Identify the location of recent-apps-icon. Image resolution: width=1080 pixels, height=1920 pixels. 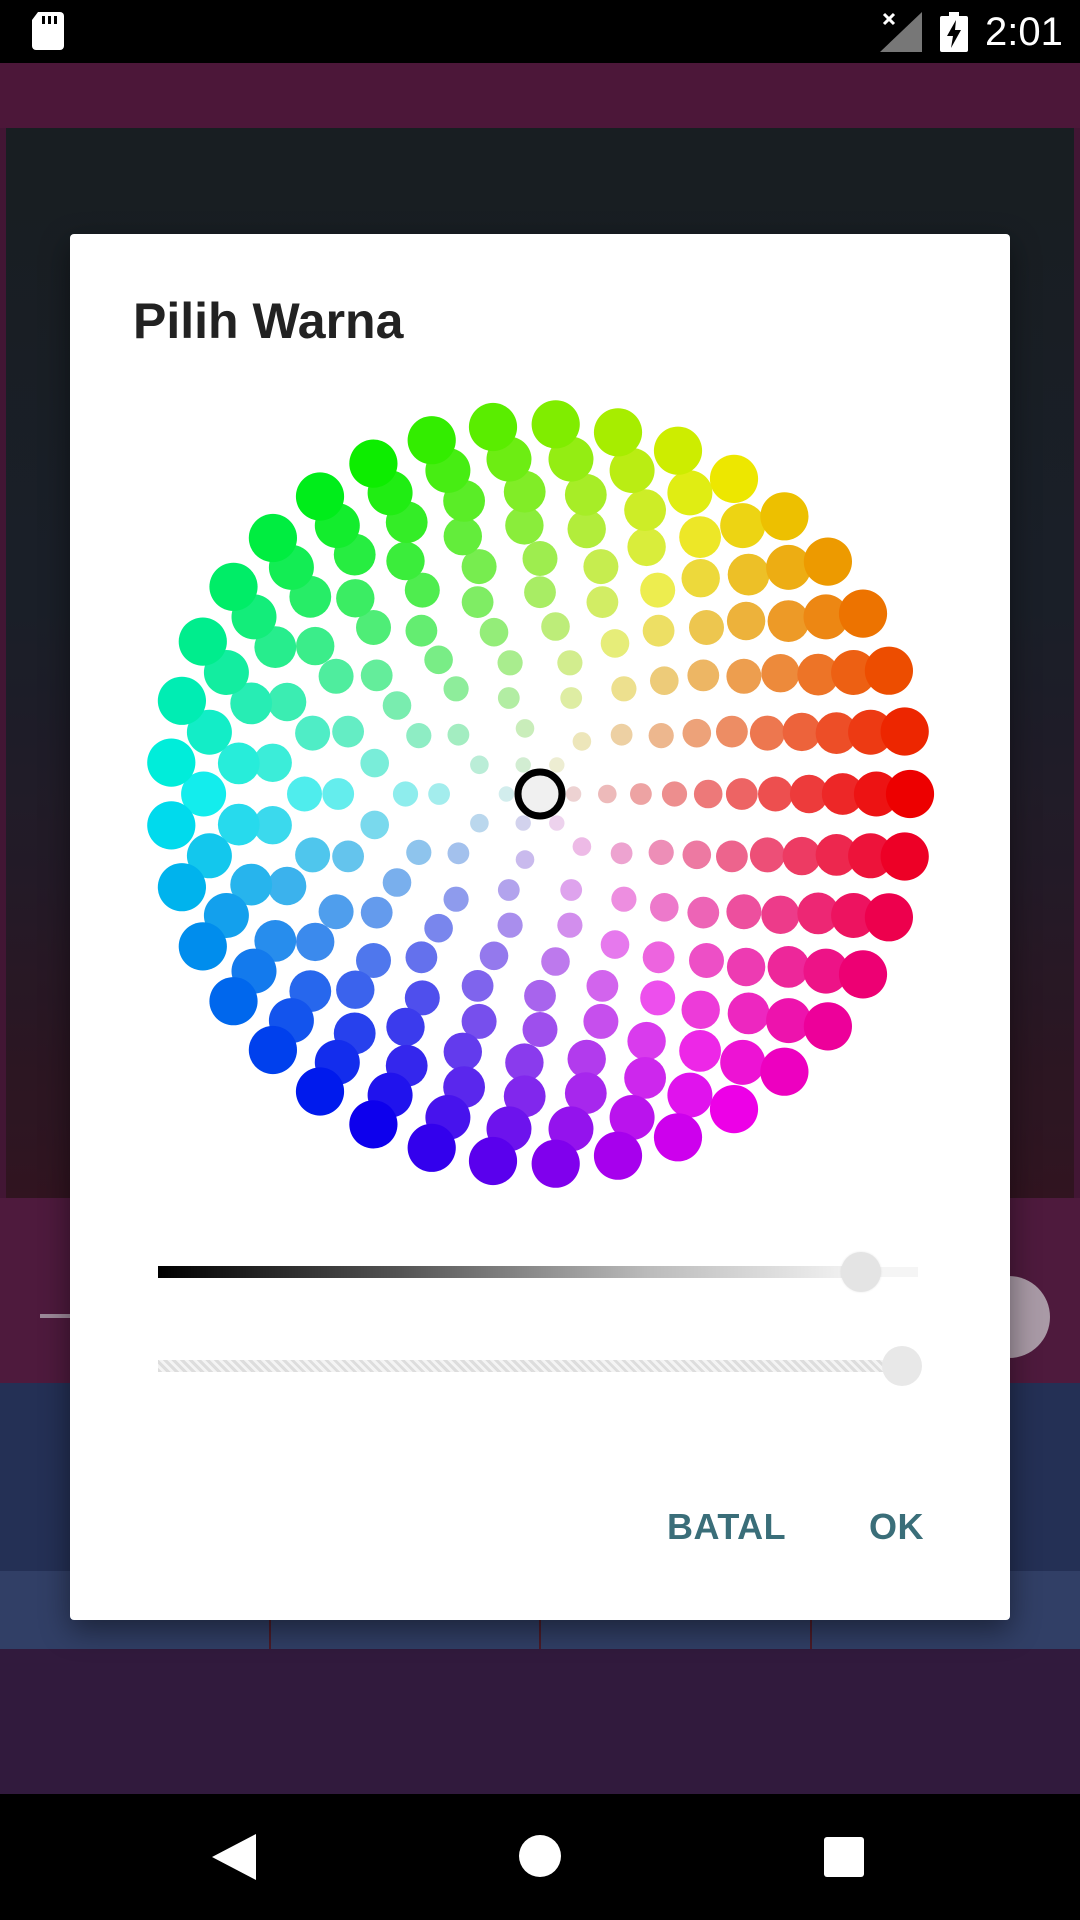
(844, 1857).